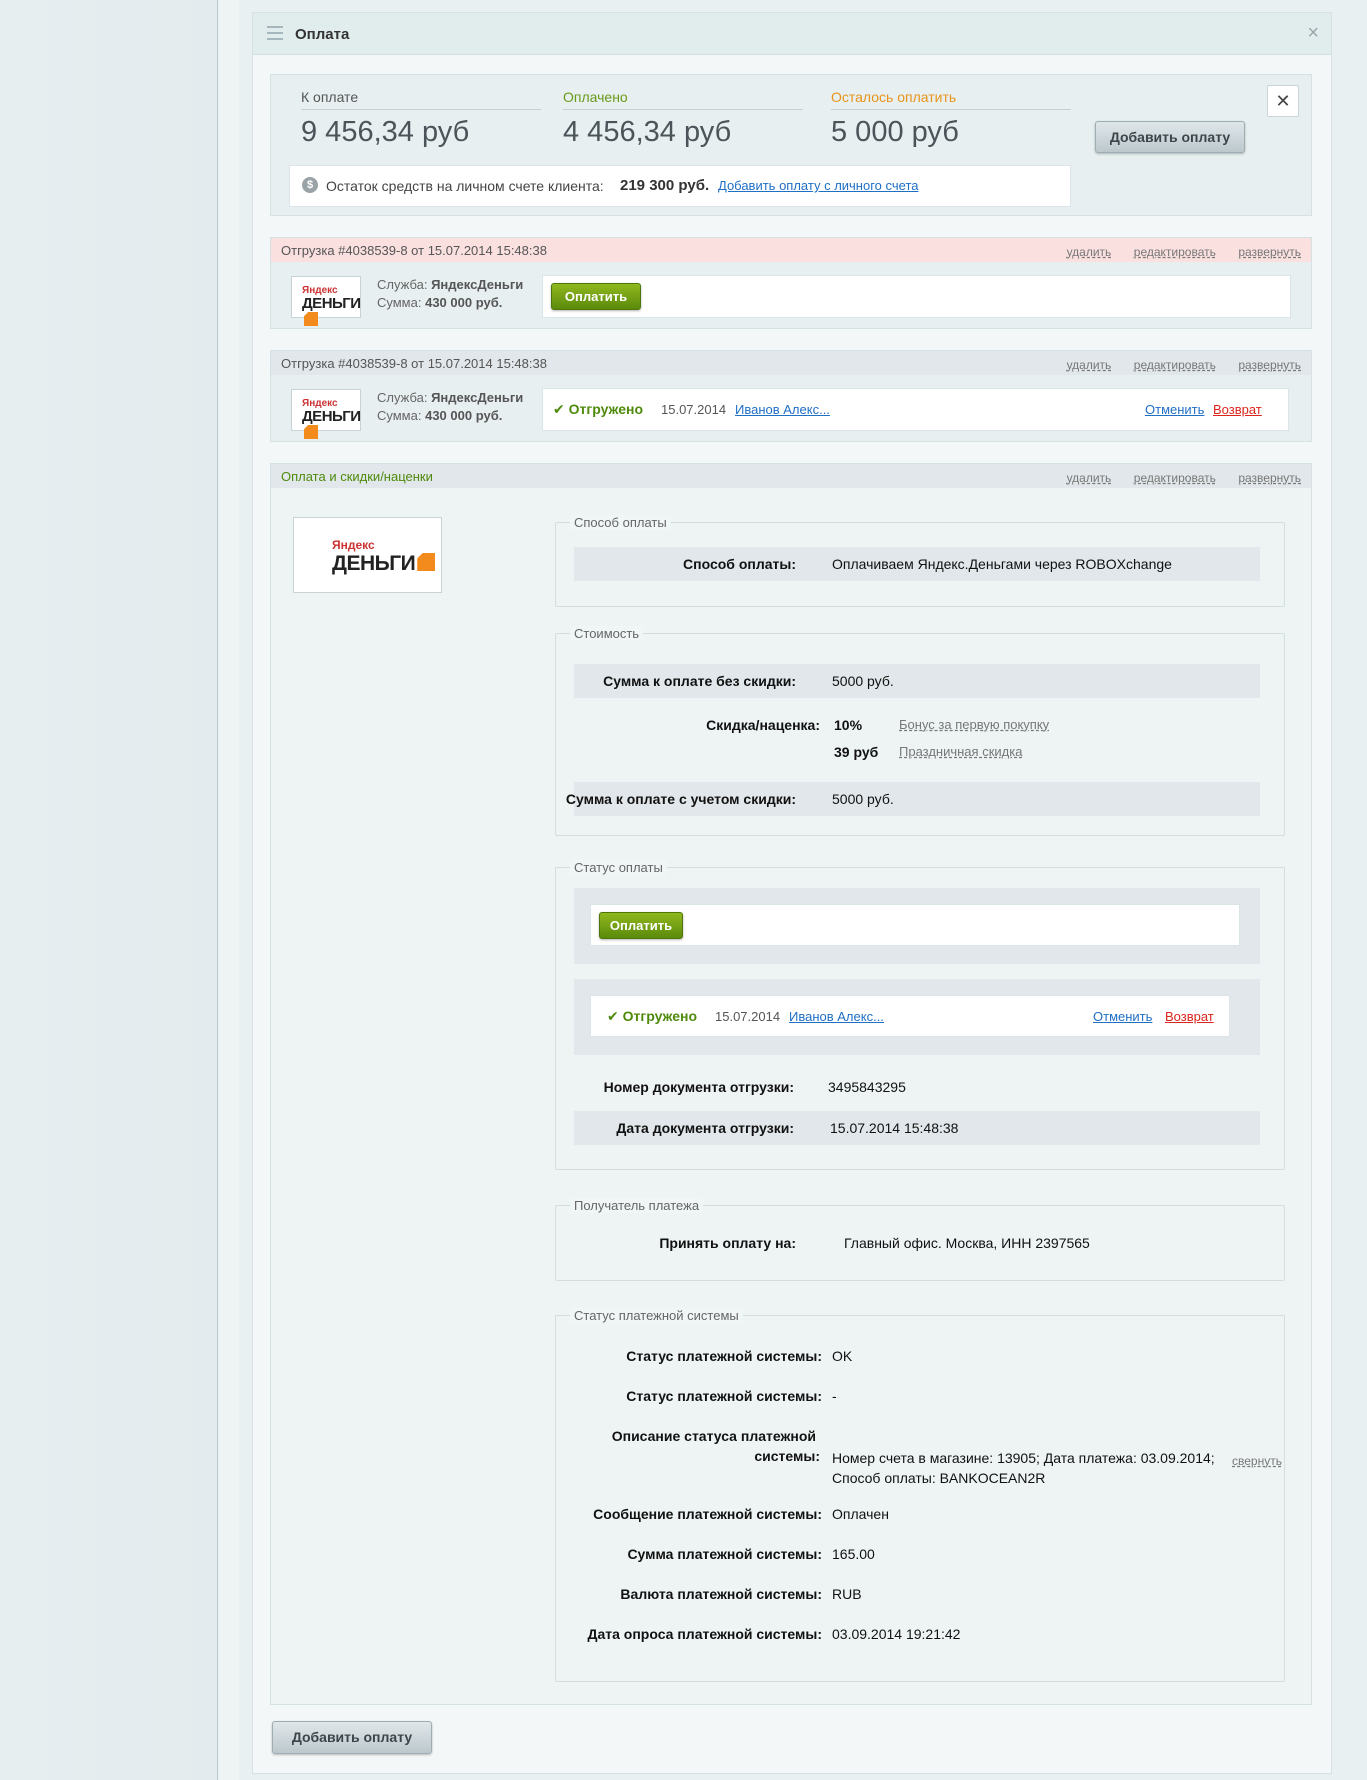 The image size is (1367, 1780). Describe the element at coordinates (951, 99) in the screenshot. I see `left-label: Осталось оплатить` at that location.